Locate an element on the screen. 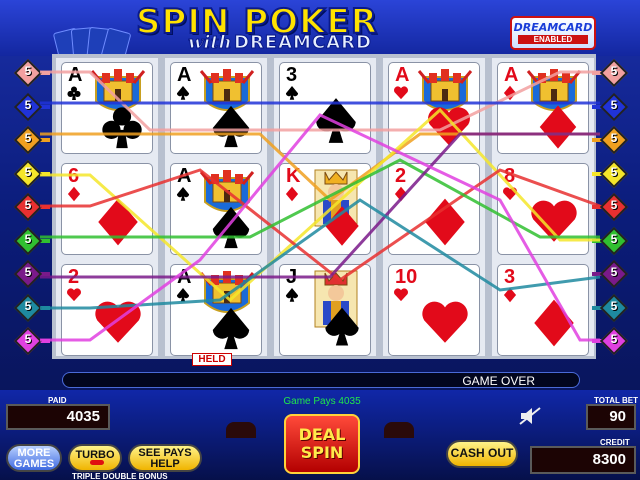  reel-1: A 6 2 is located at coordinates (107, 207).